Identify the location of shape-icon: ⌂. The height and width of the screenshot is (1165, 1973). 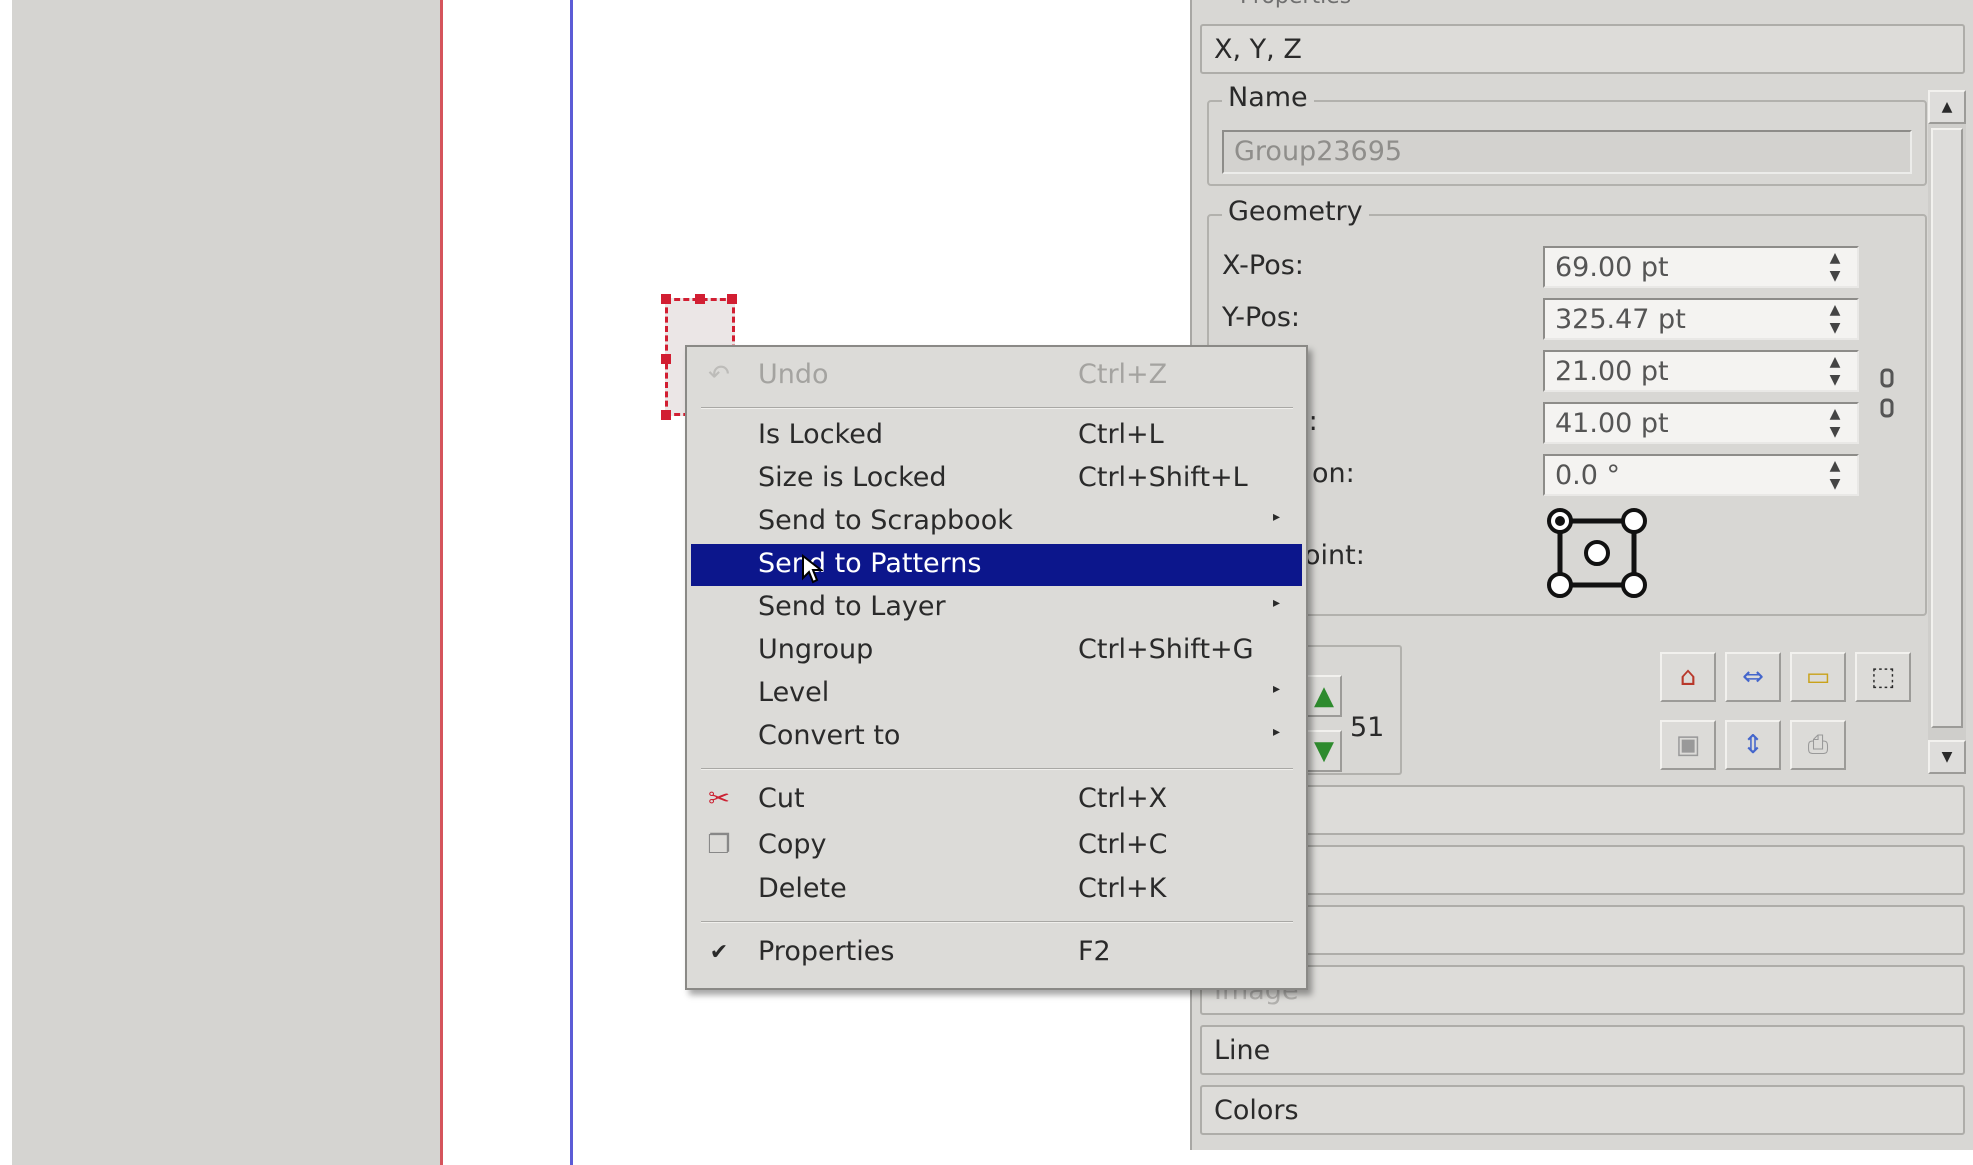
(1688, 677).